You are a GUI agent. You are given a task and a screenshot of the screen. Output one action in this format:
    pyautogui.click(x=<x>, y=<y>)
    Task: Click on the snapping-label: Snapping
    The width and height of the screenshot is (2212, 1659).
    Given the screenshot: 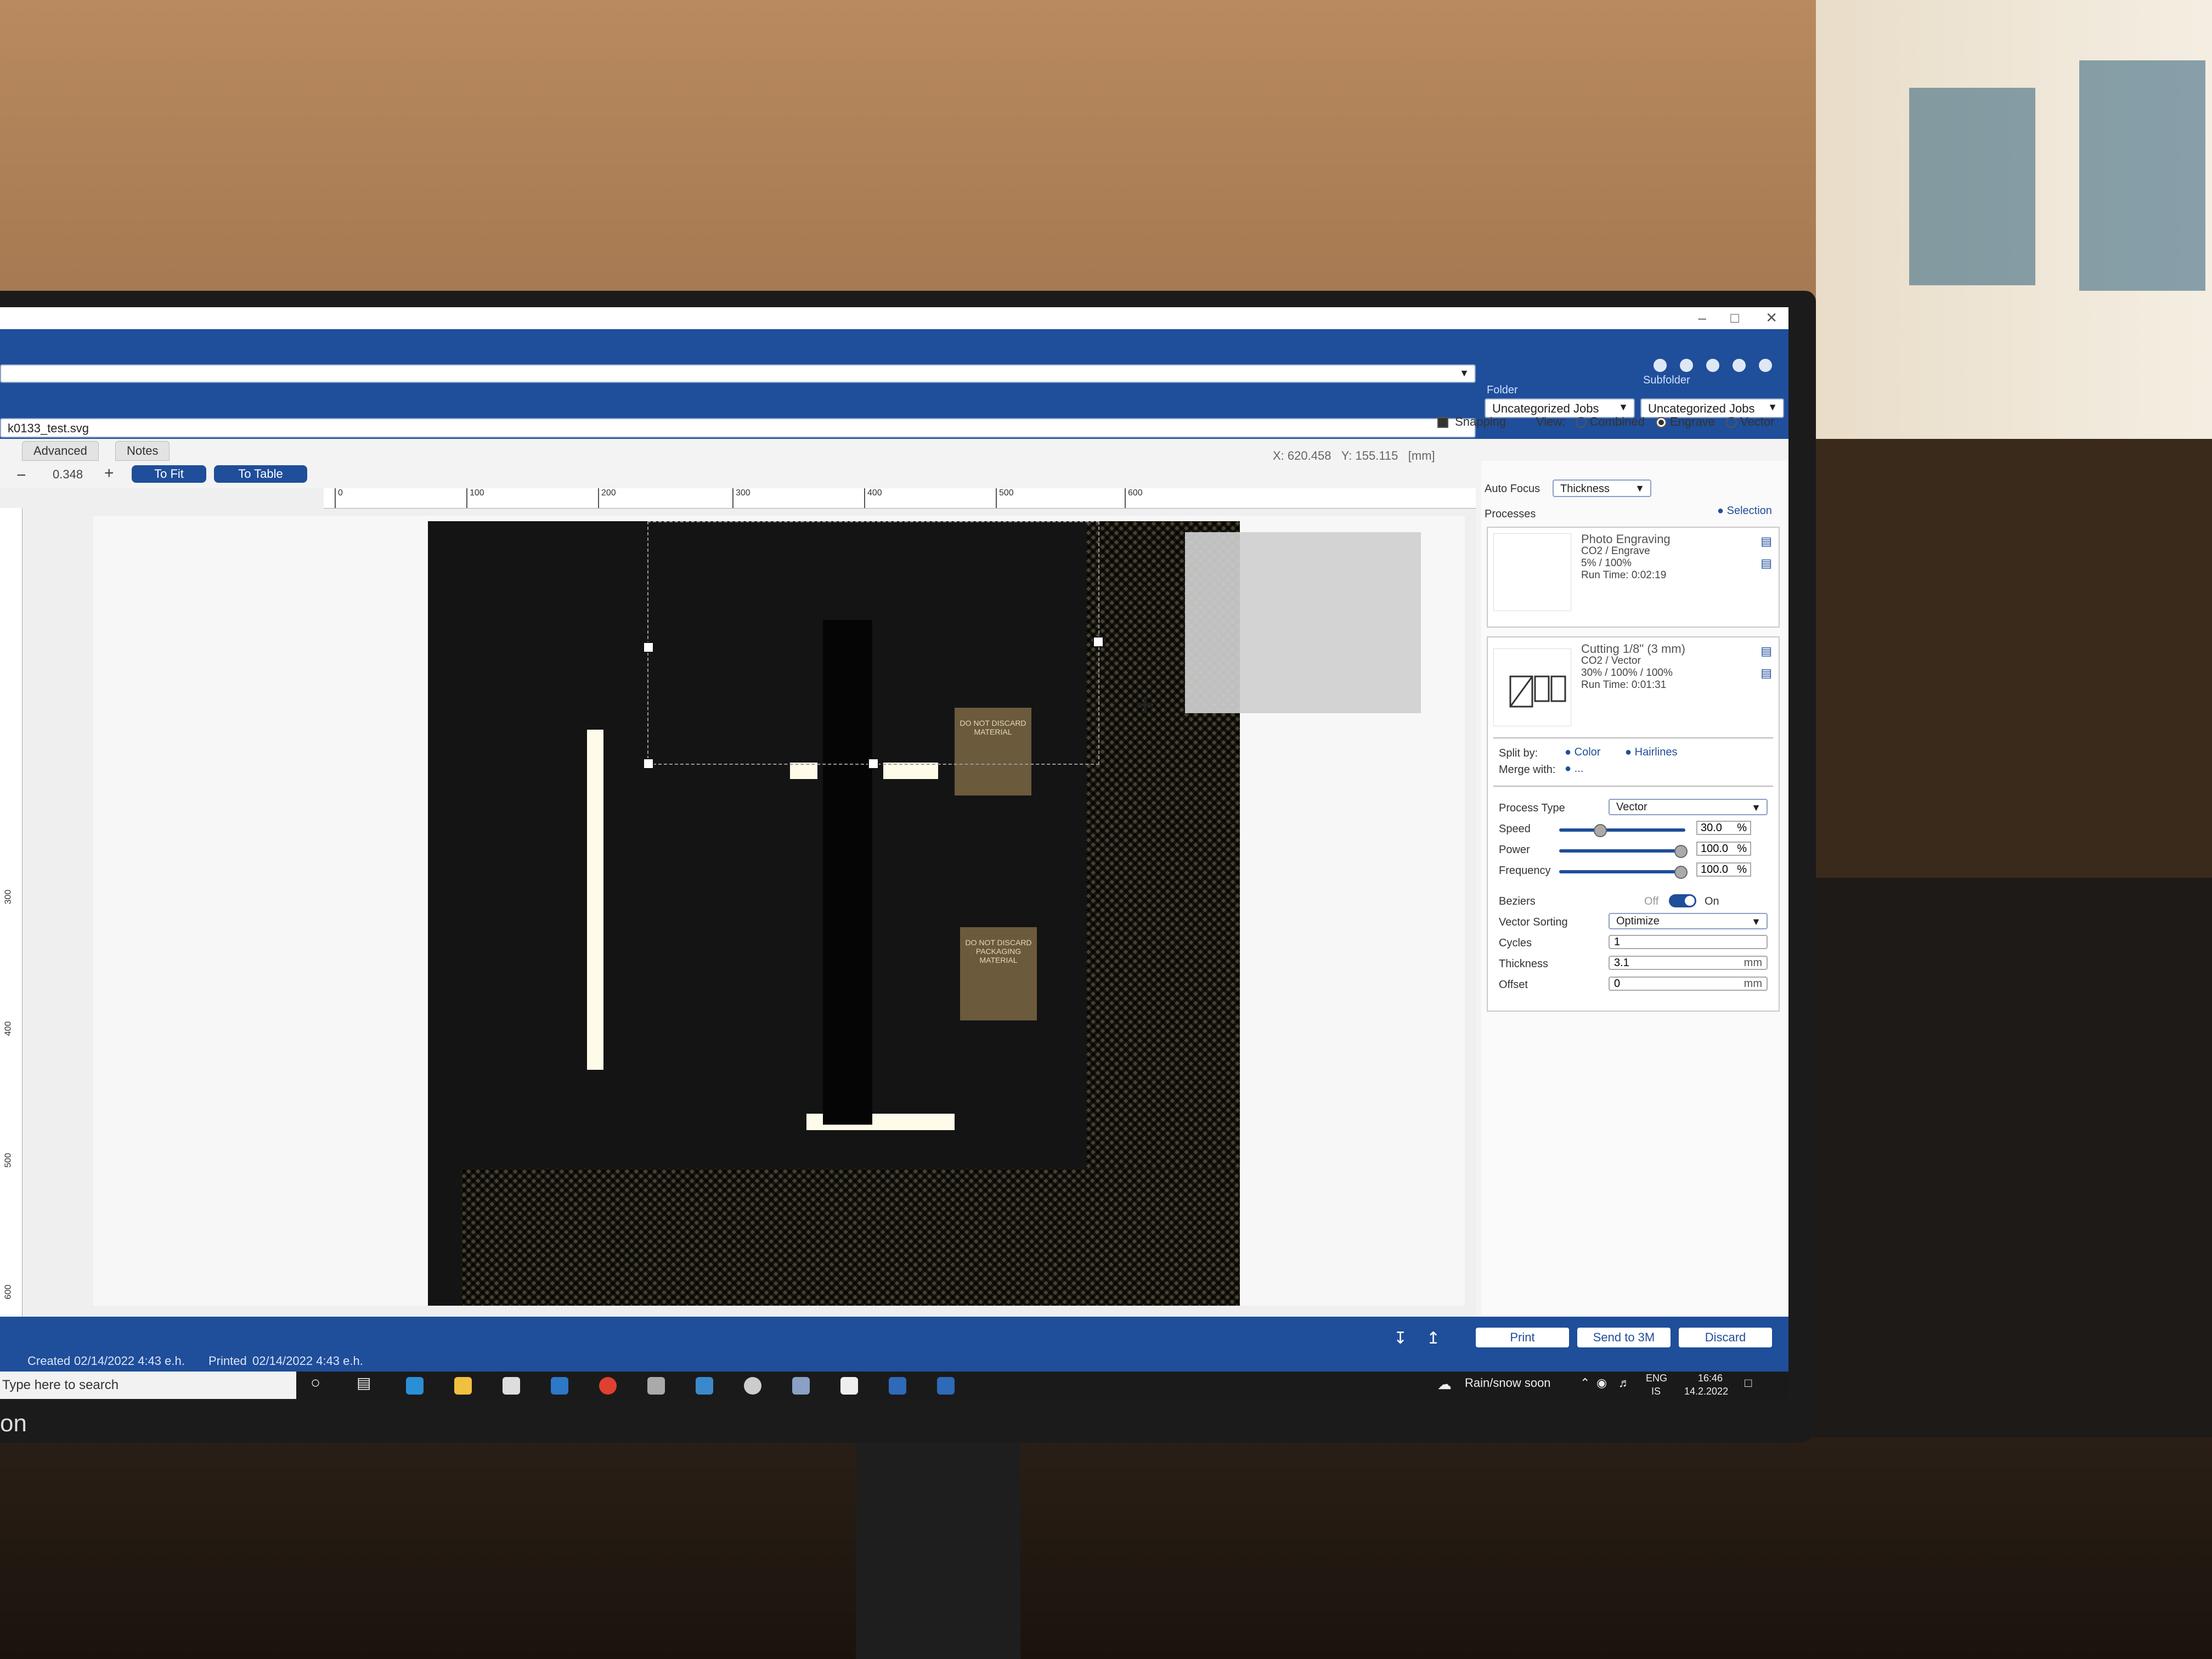 What is the action you would take?
    pyautogui.click(x=1480, y=422)
    